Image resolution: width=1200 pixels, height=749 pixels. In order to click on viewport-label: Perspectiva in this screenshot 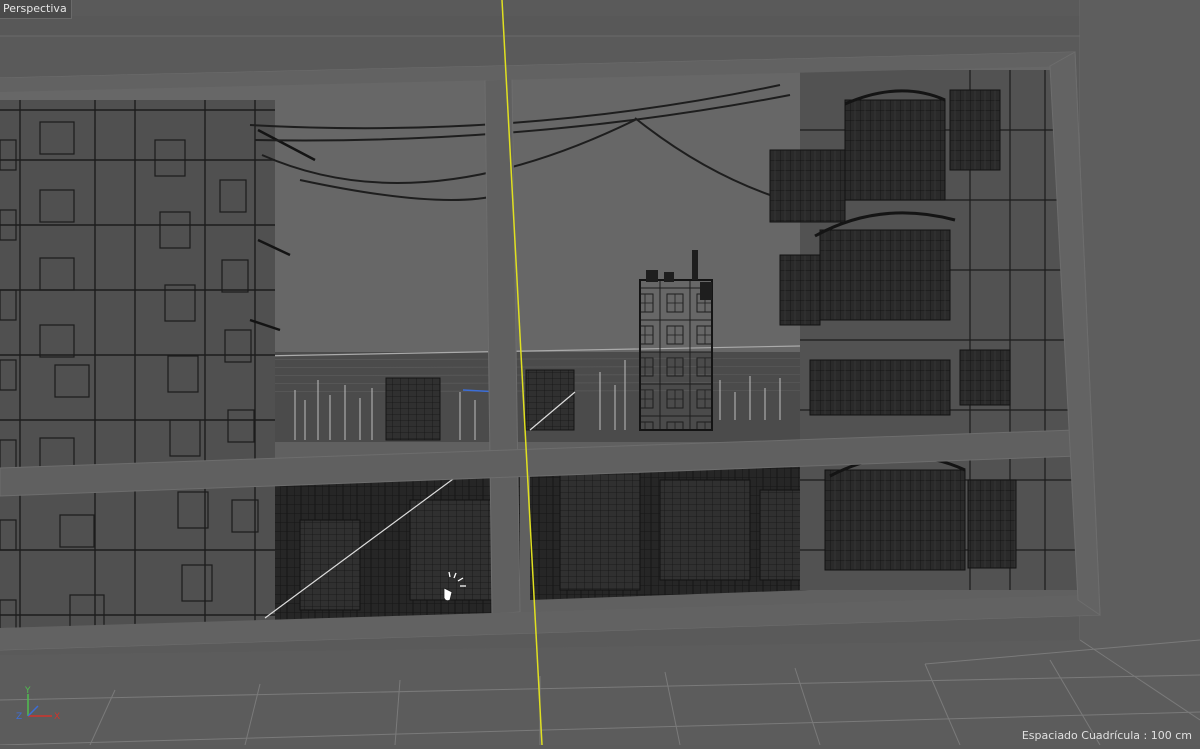, I will do `click(36, 9)`.